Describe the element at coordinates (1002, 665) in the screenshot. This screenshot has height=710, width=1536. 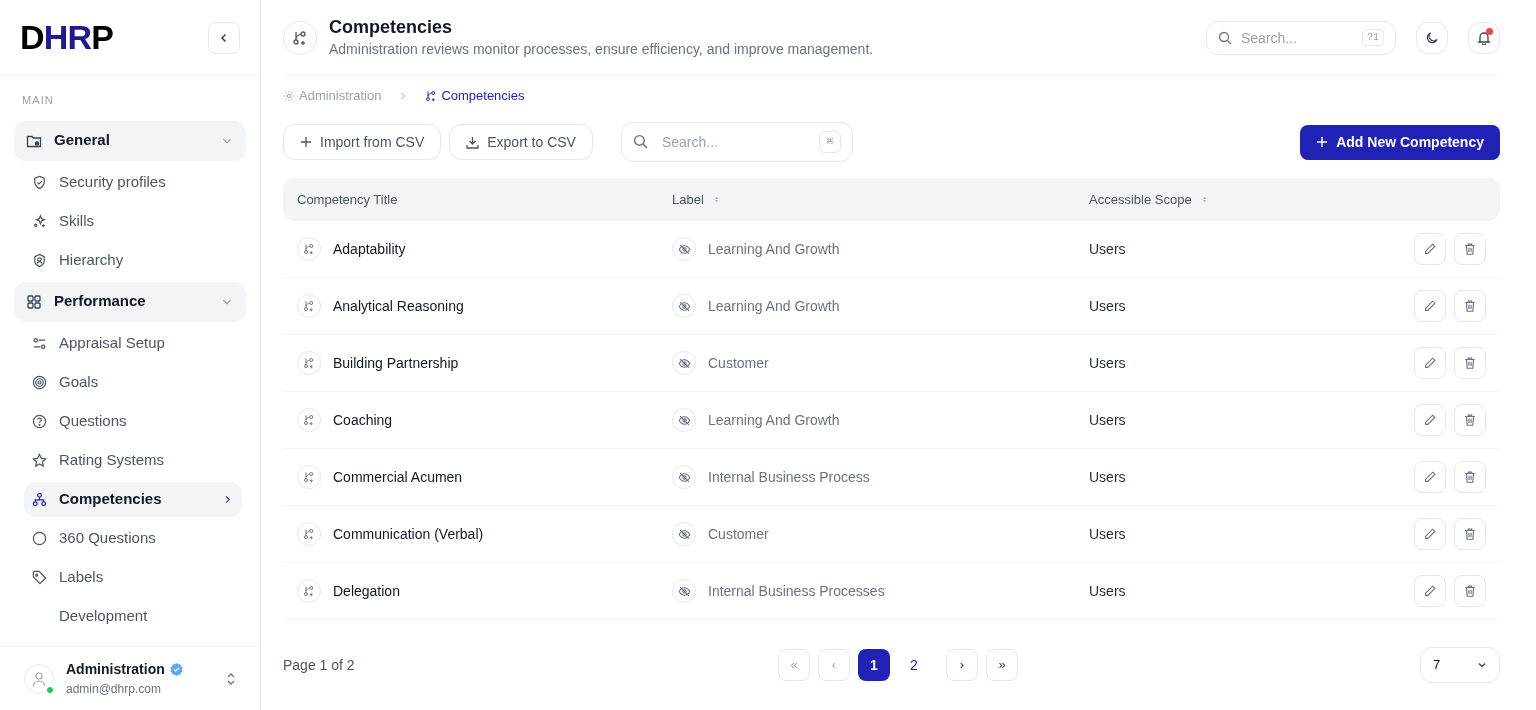
I see `last-page-button: »` at that location.